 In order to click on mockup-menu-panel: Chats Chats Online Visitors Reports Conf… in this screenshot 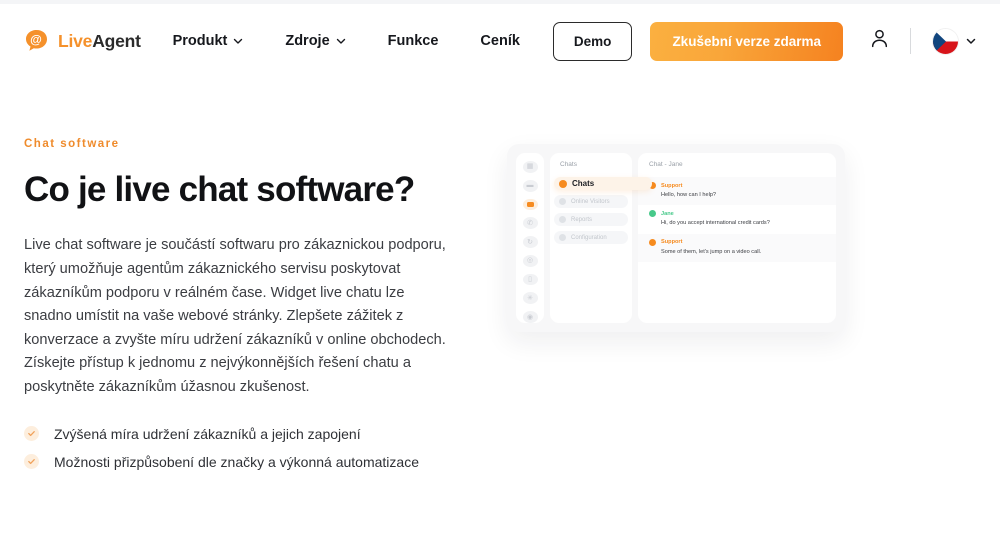, I will do `click(601, 238)`.